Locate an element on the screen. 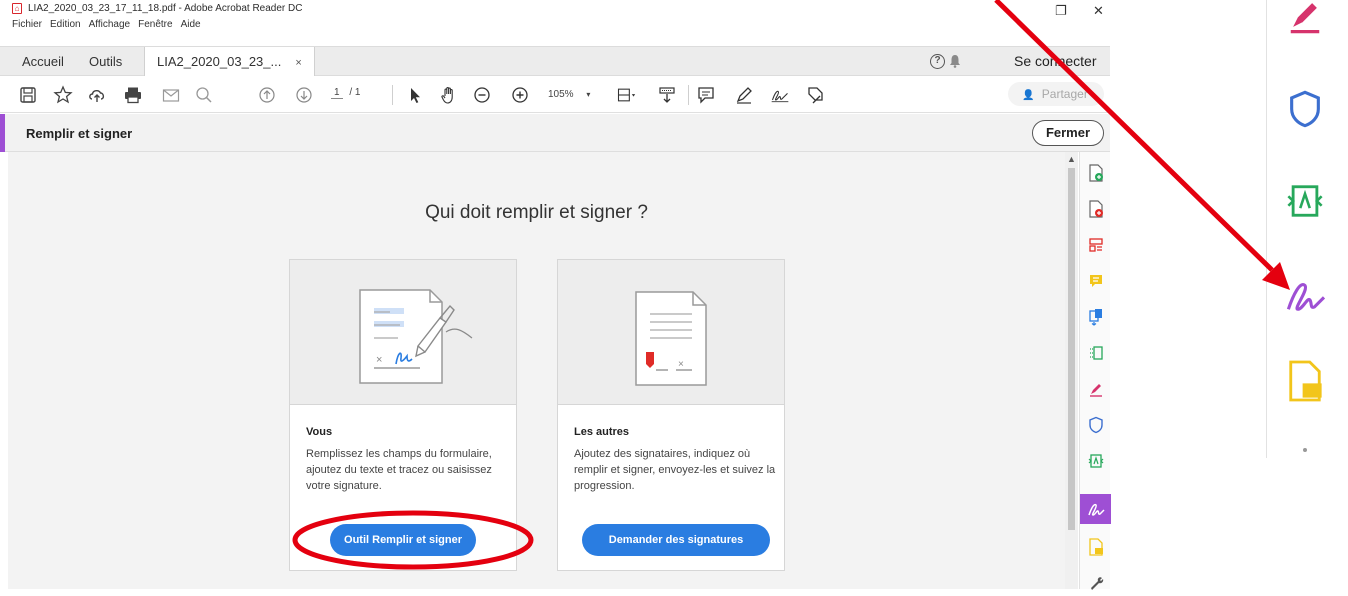  tab-home: Accueil is located at coordinates (43, 61).